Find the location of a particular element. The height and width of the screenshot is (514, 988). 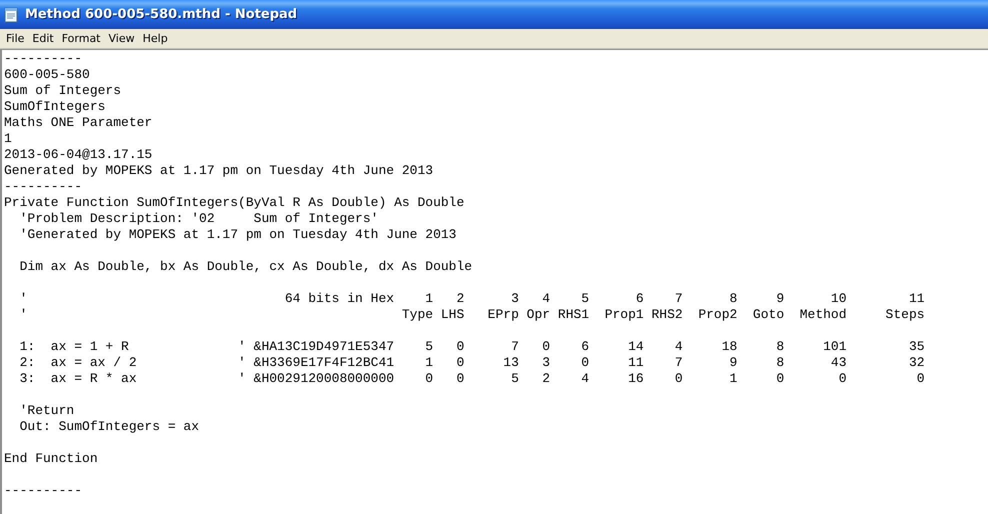

text-line: Private Function SumOfIntegers(ByVal R As Double) As Double is located at coordinates (234, 202).